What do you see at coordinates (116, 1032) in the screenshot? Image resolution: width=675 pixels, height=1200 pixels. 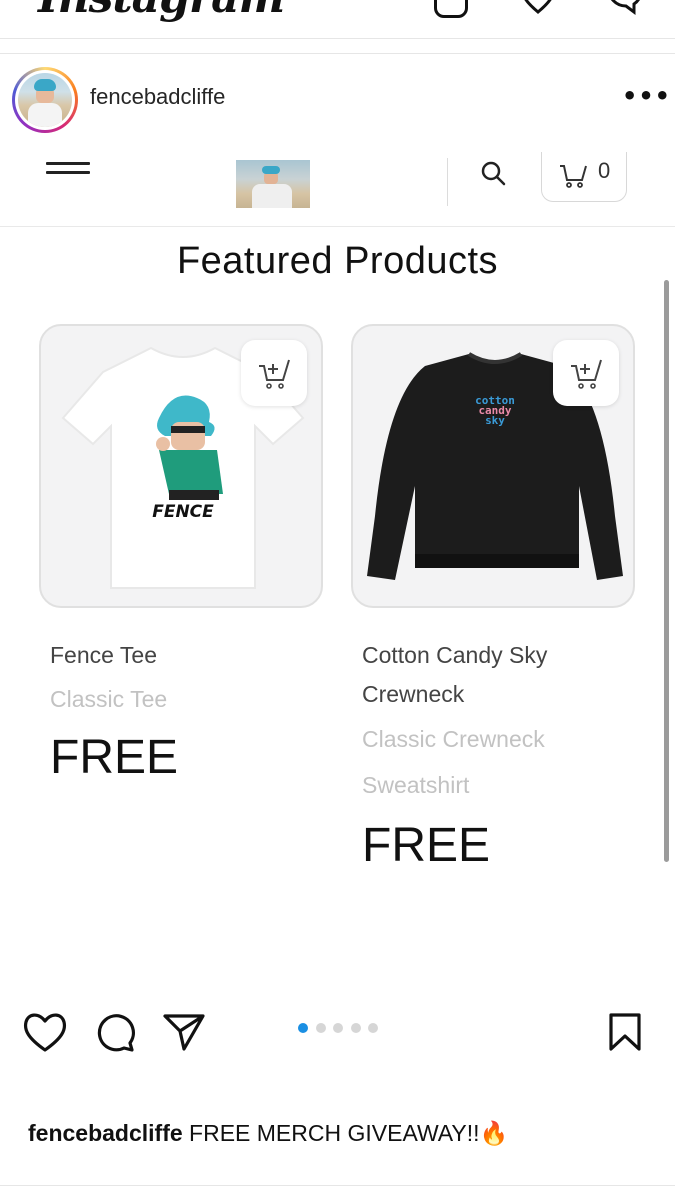 I see `comment-icon` at bounding box center [116, 1032].